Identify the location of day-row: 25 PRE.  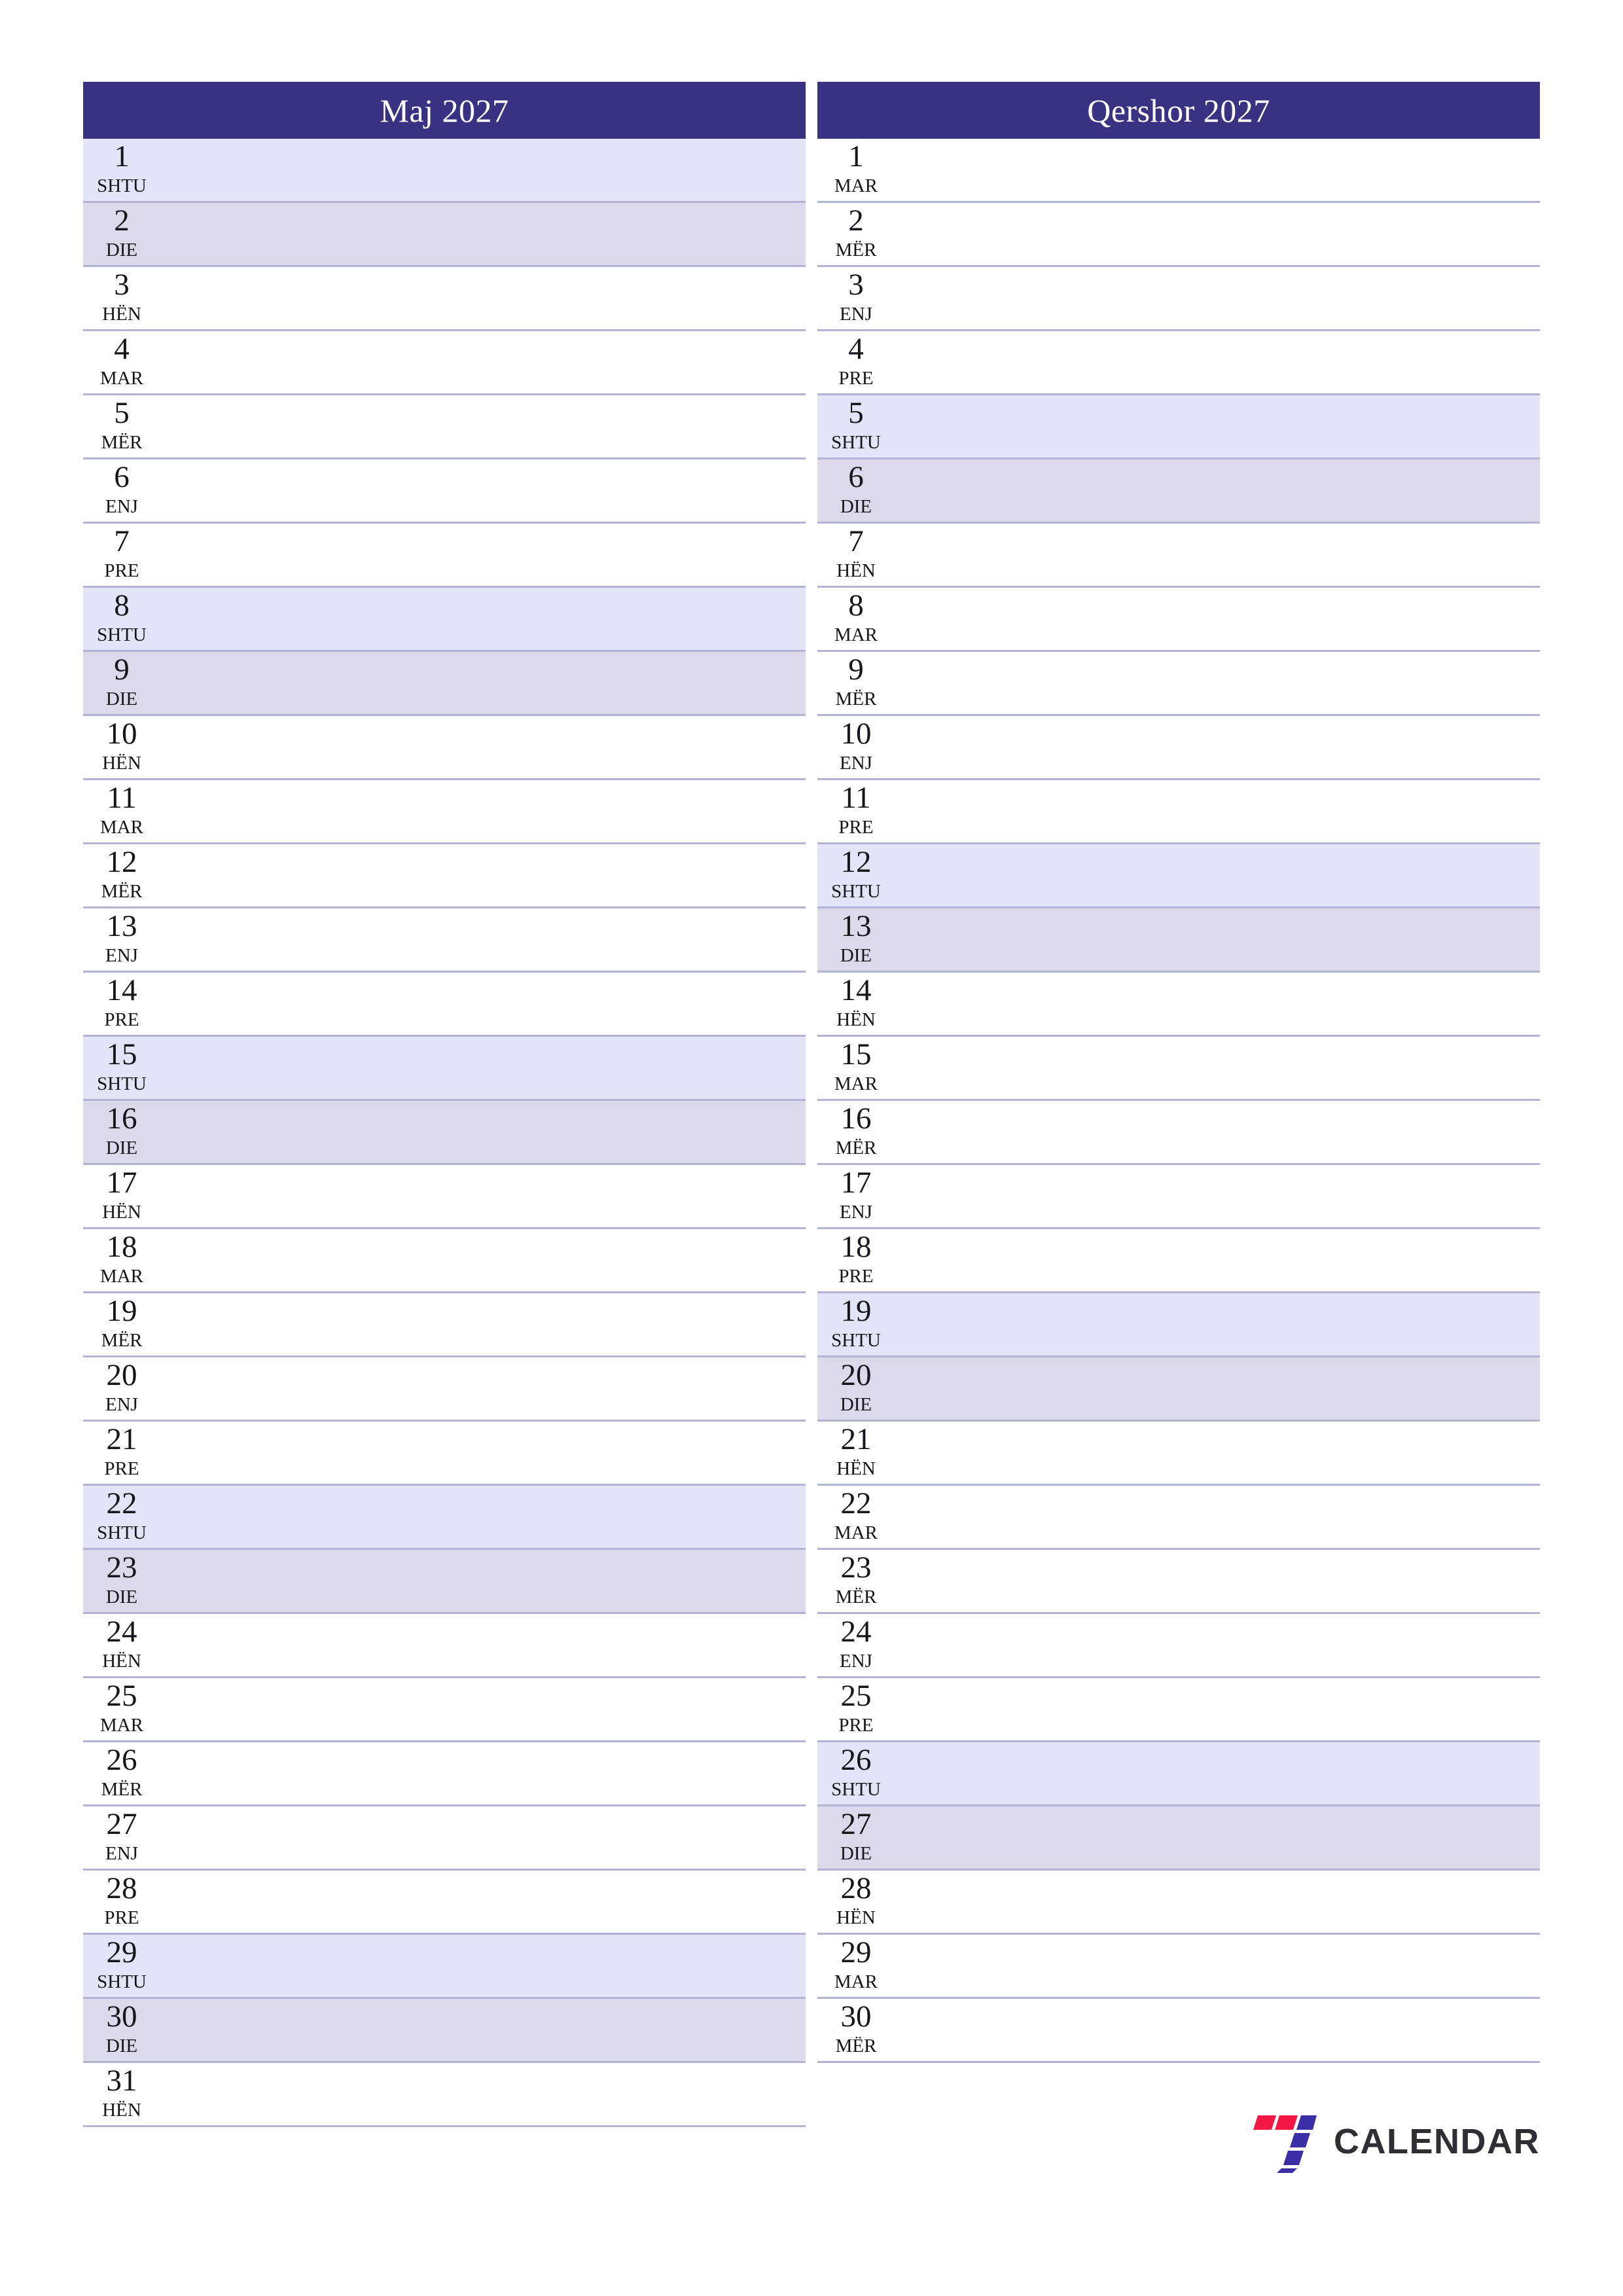
(1178, 1710).